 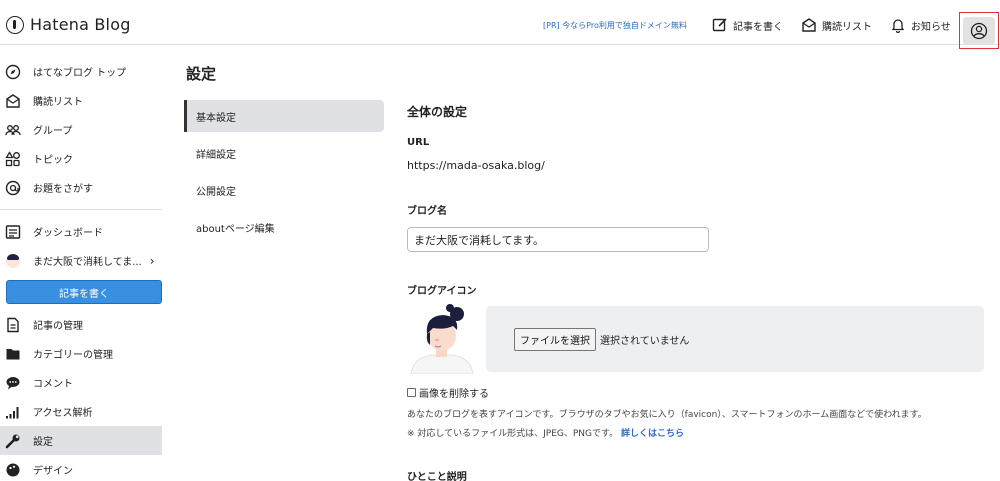 I want to click on hatena-blog-logo: Hatena Blog, so click(x=68, y=24).